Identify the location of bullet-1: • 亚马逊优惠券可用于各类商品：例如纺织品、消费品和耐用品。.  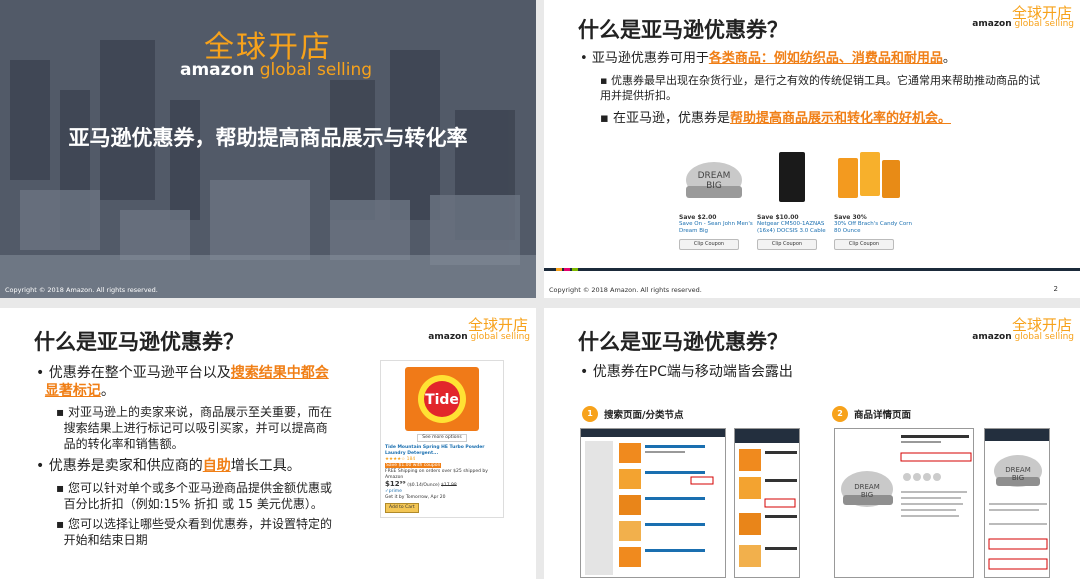
(768, 58).